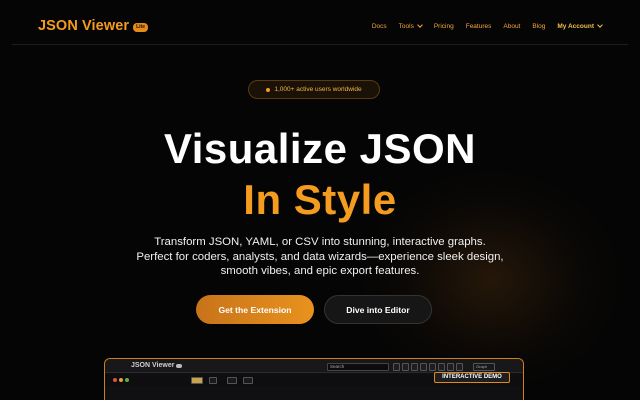  Describe the element at coordinates (140, 27) in the screenshot. I see `brand-badge: Lite` at that location.